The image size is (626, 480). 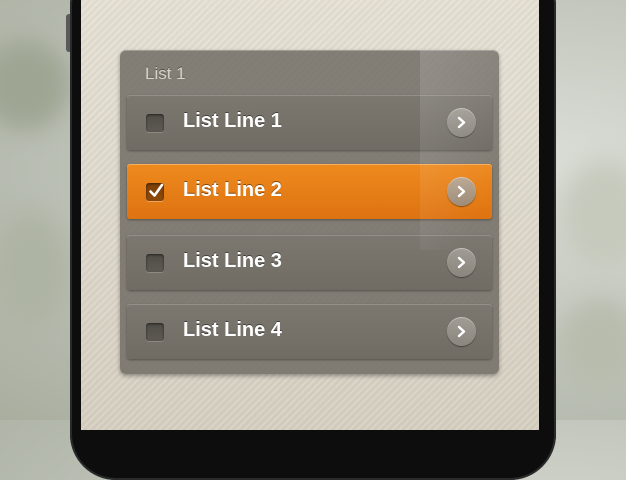 I want to click on list-item: List Line 1, so click(x=309, y=122).